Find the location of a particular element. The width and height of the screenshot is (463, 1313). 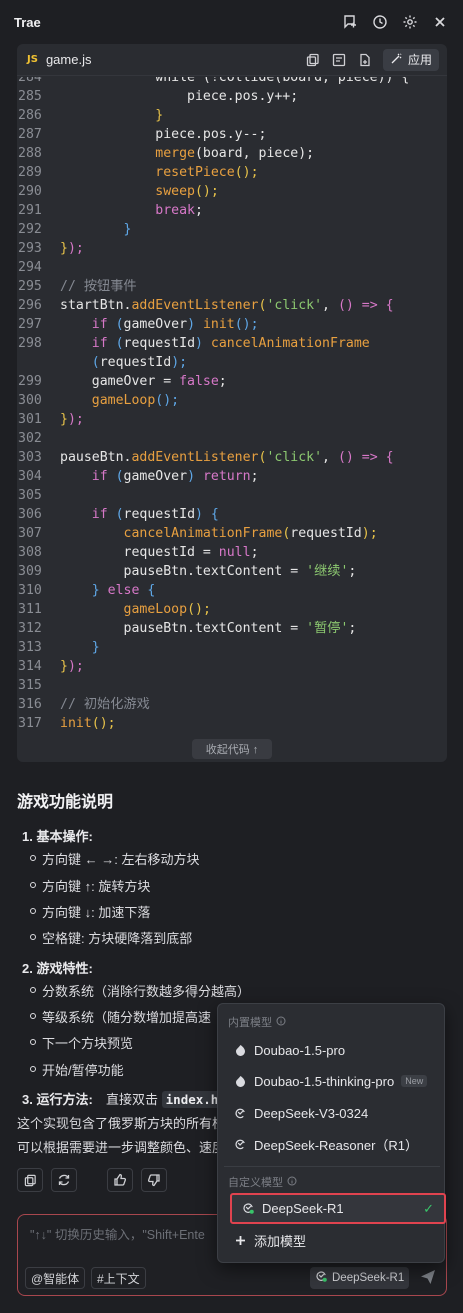

title-bar: Trae is located at coordinates (231, 22).